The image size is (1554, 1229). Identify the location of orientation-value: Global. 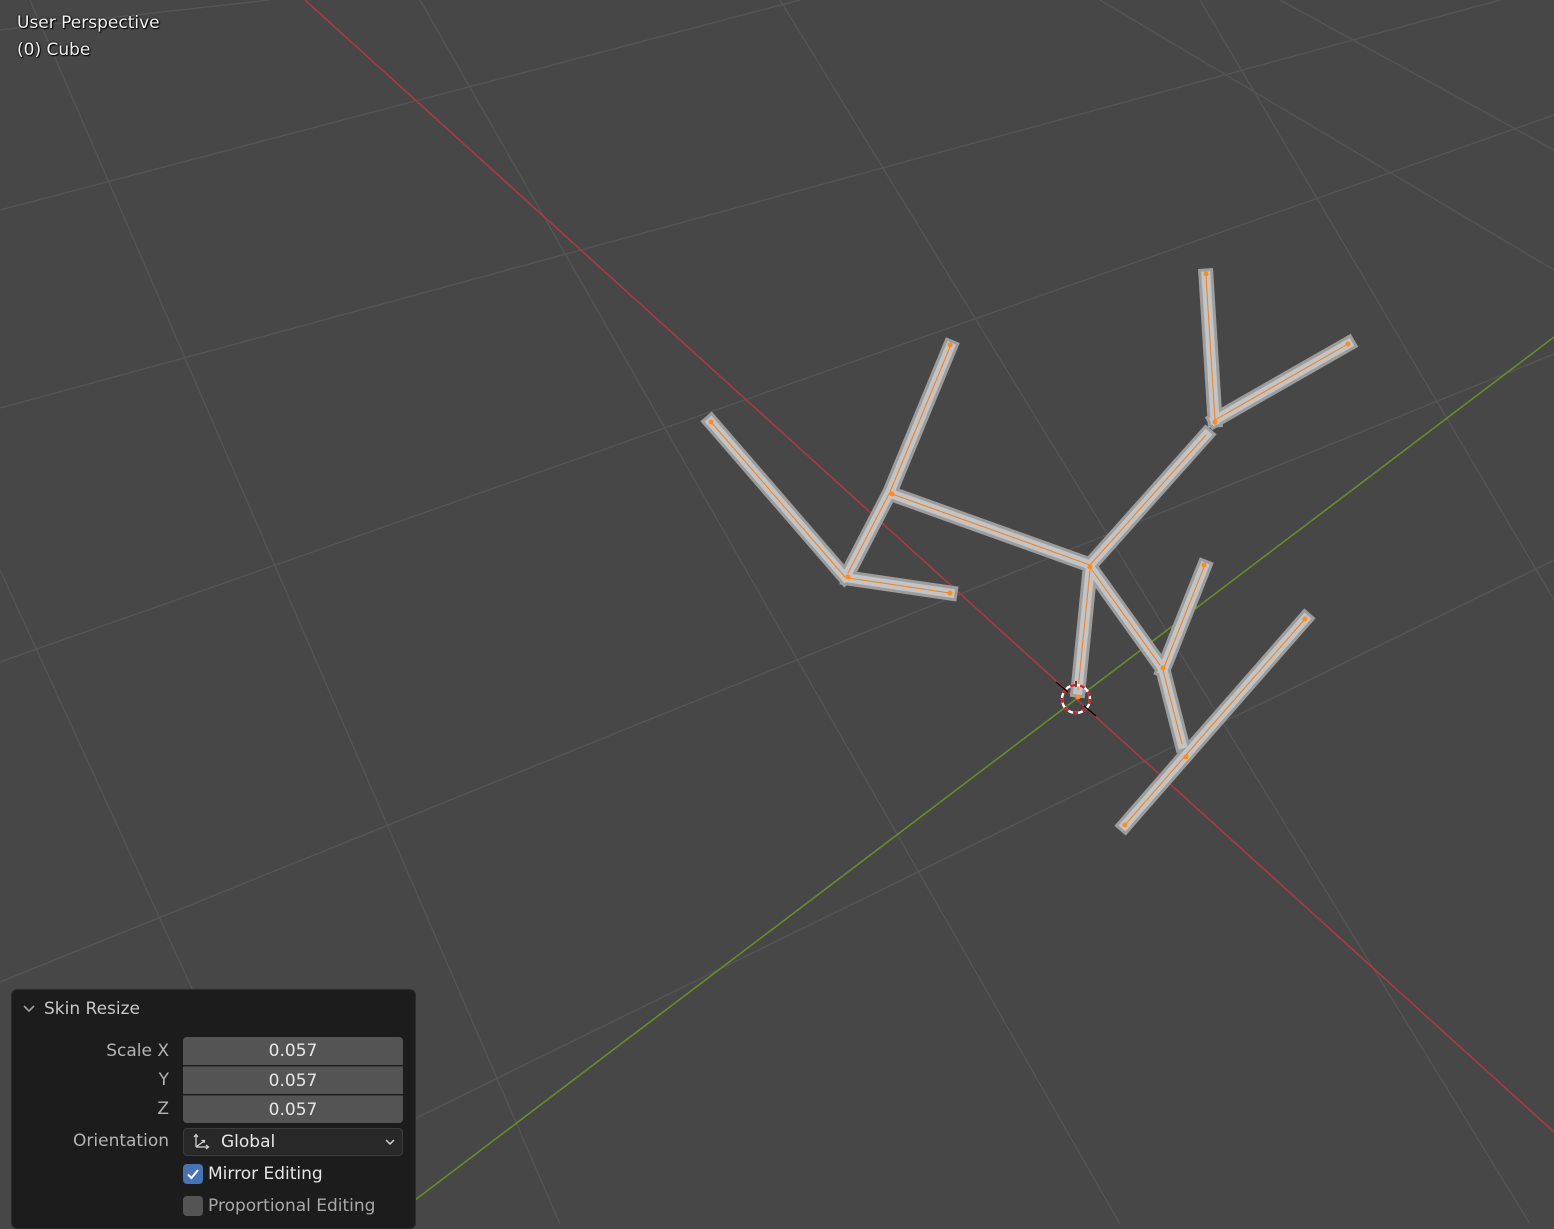
(248, 1142).